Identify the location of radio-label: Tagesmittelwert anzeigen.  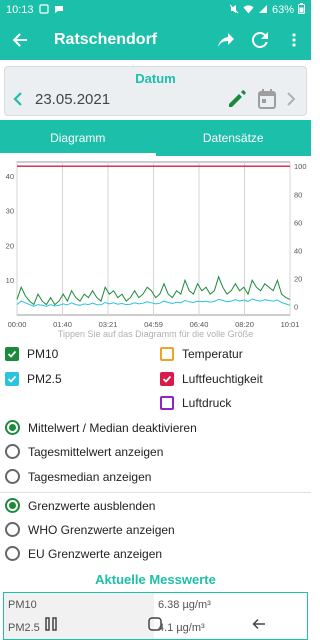
(96, 451).